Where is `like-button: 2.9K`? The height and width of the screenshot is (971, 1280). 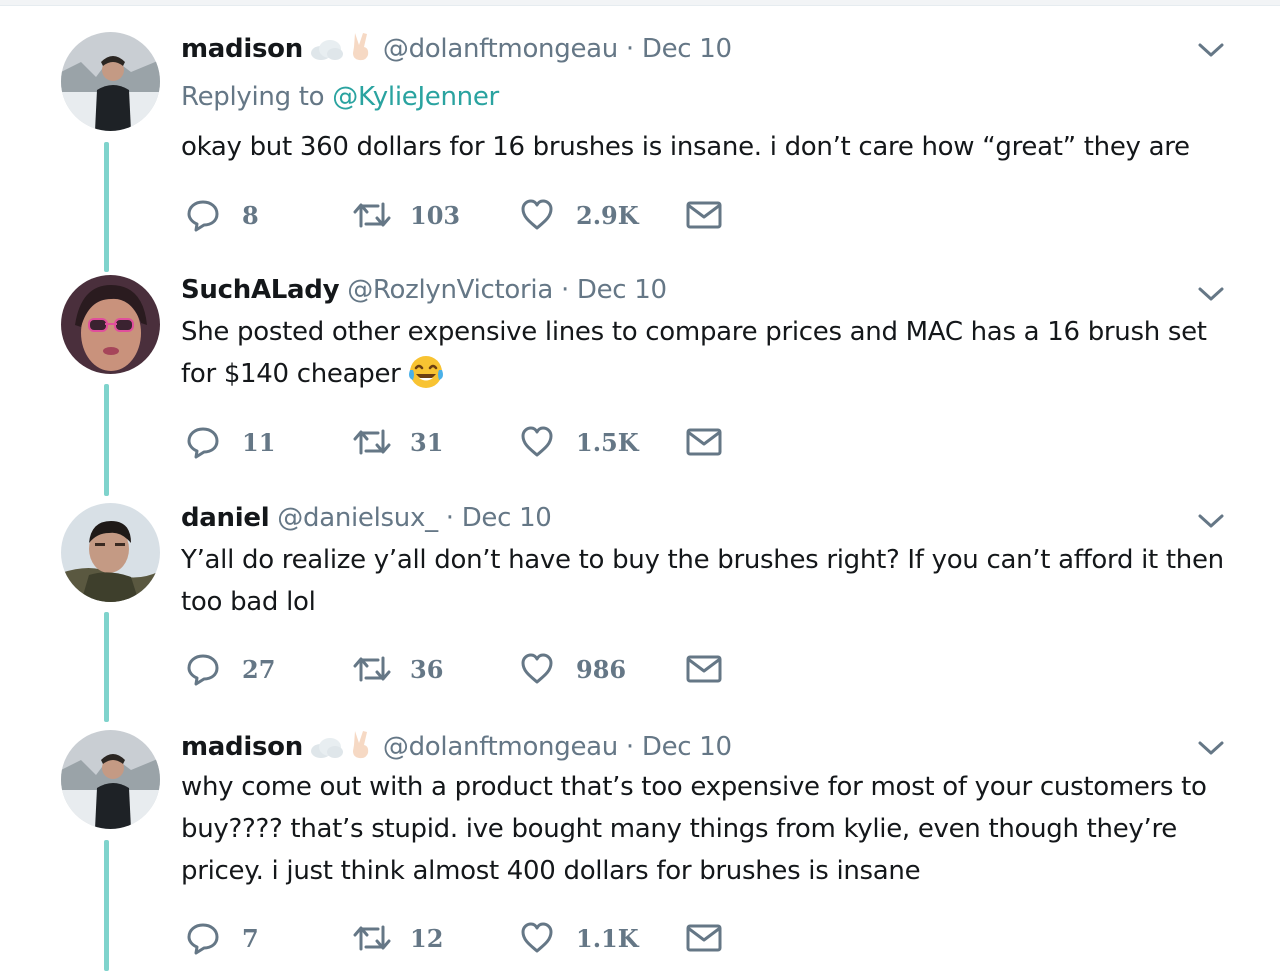 like-button: 2.9K is located at coordinates (579, 215).